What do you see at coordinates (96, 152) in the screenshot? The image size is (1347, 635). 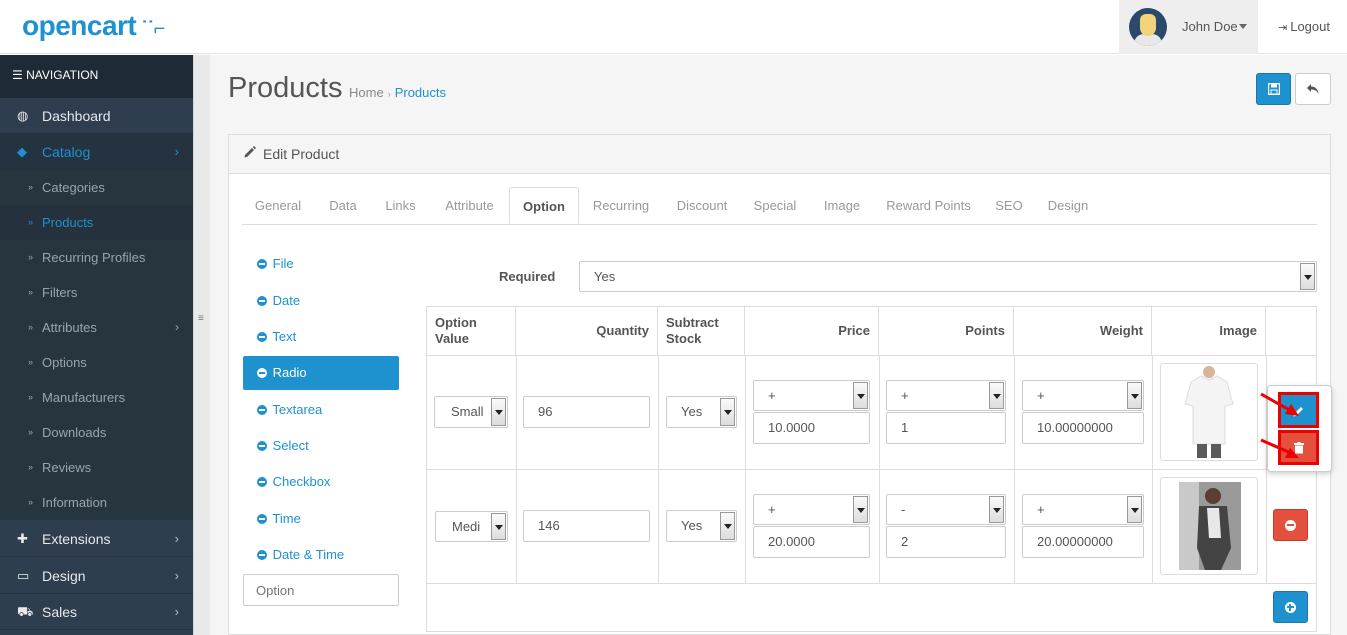 I see `sidebar-item-catalog: ◆ Catalog ›` at bounding box center [96, 152].